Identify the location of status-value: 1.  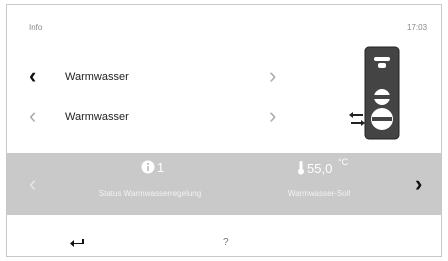
(161, 167).